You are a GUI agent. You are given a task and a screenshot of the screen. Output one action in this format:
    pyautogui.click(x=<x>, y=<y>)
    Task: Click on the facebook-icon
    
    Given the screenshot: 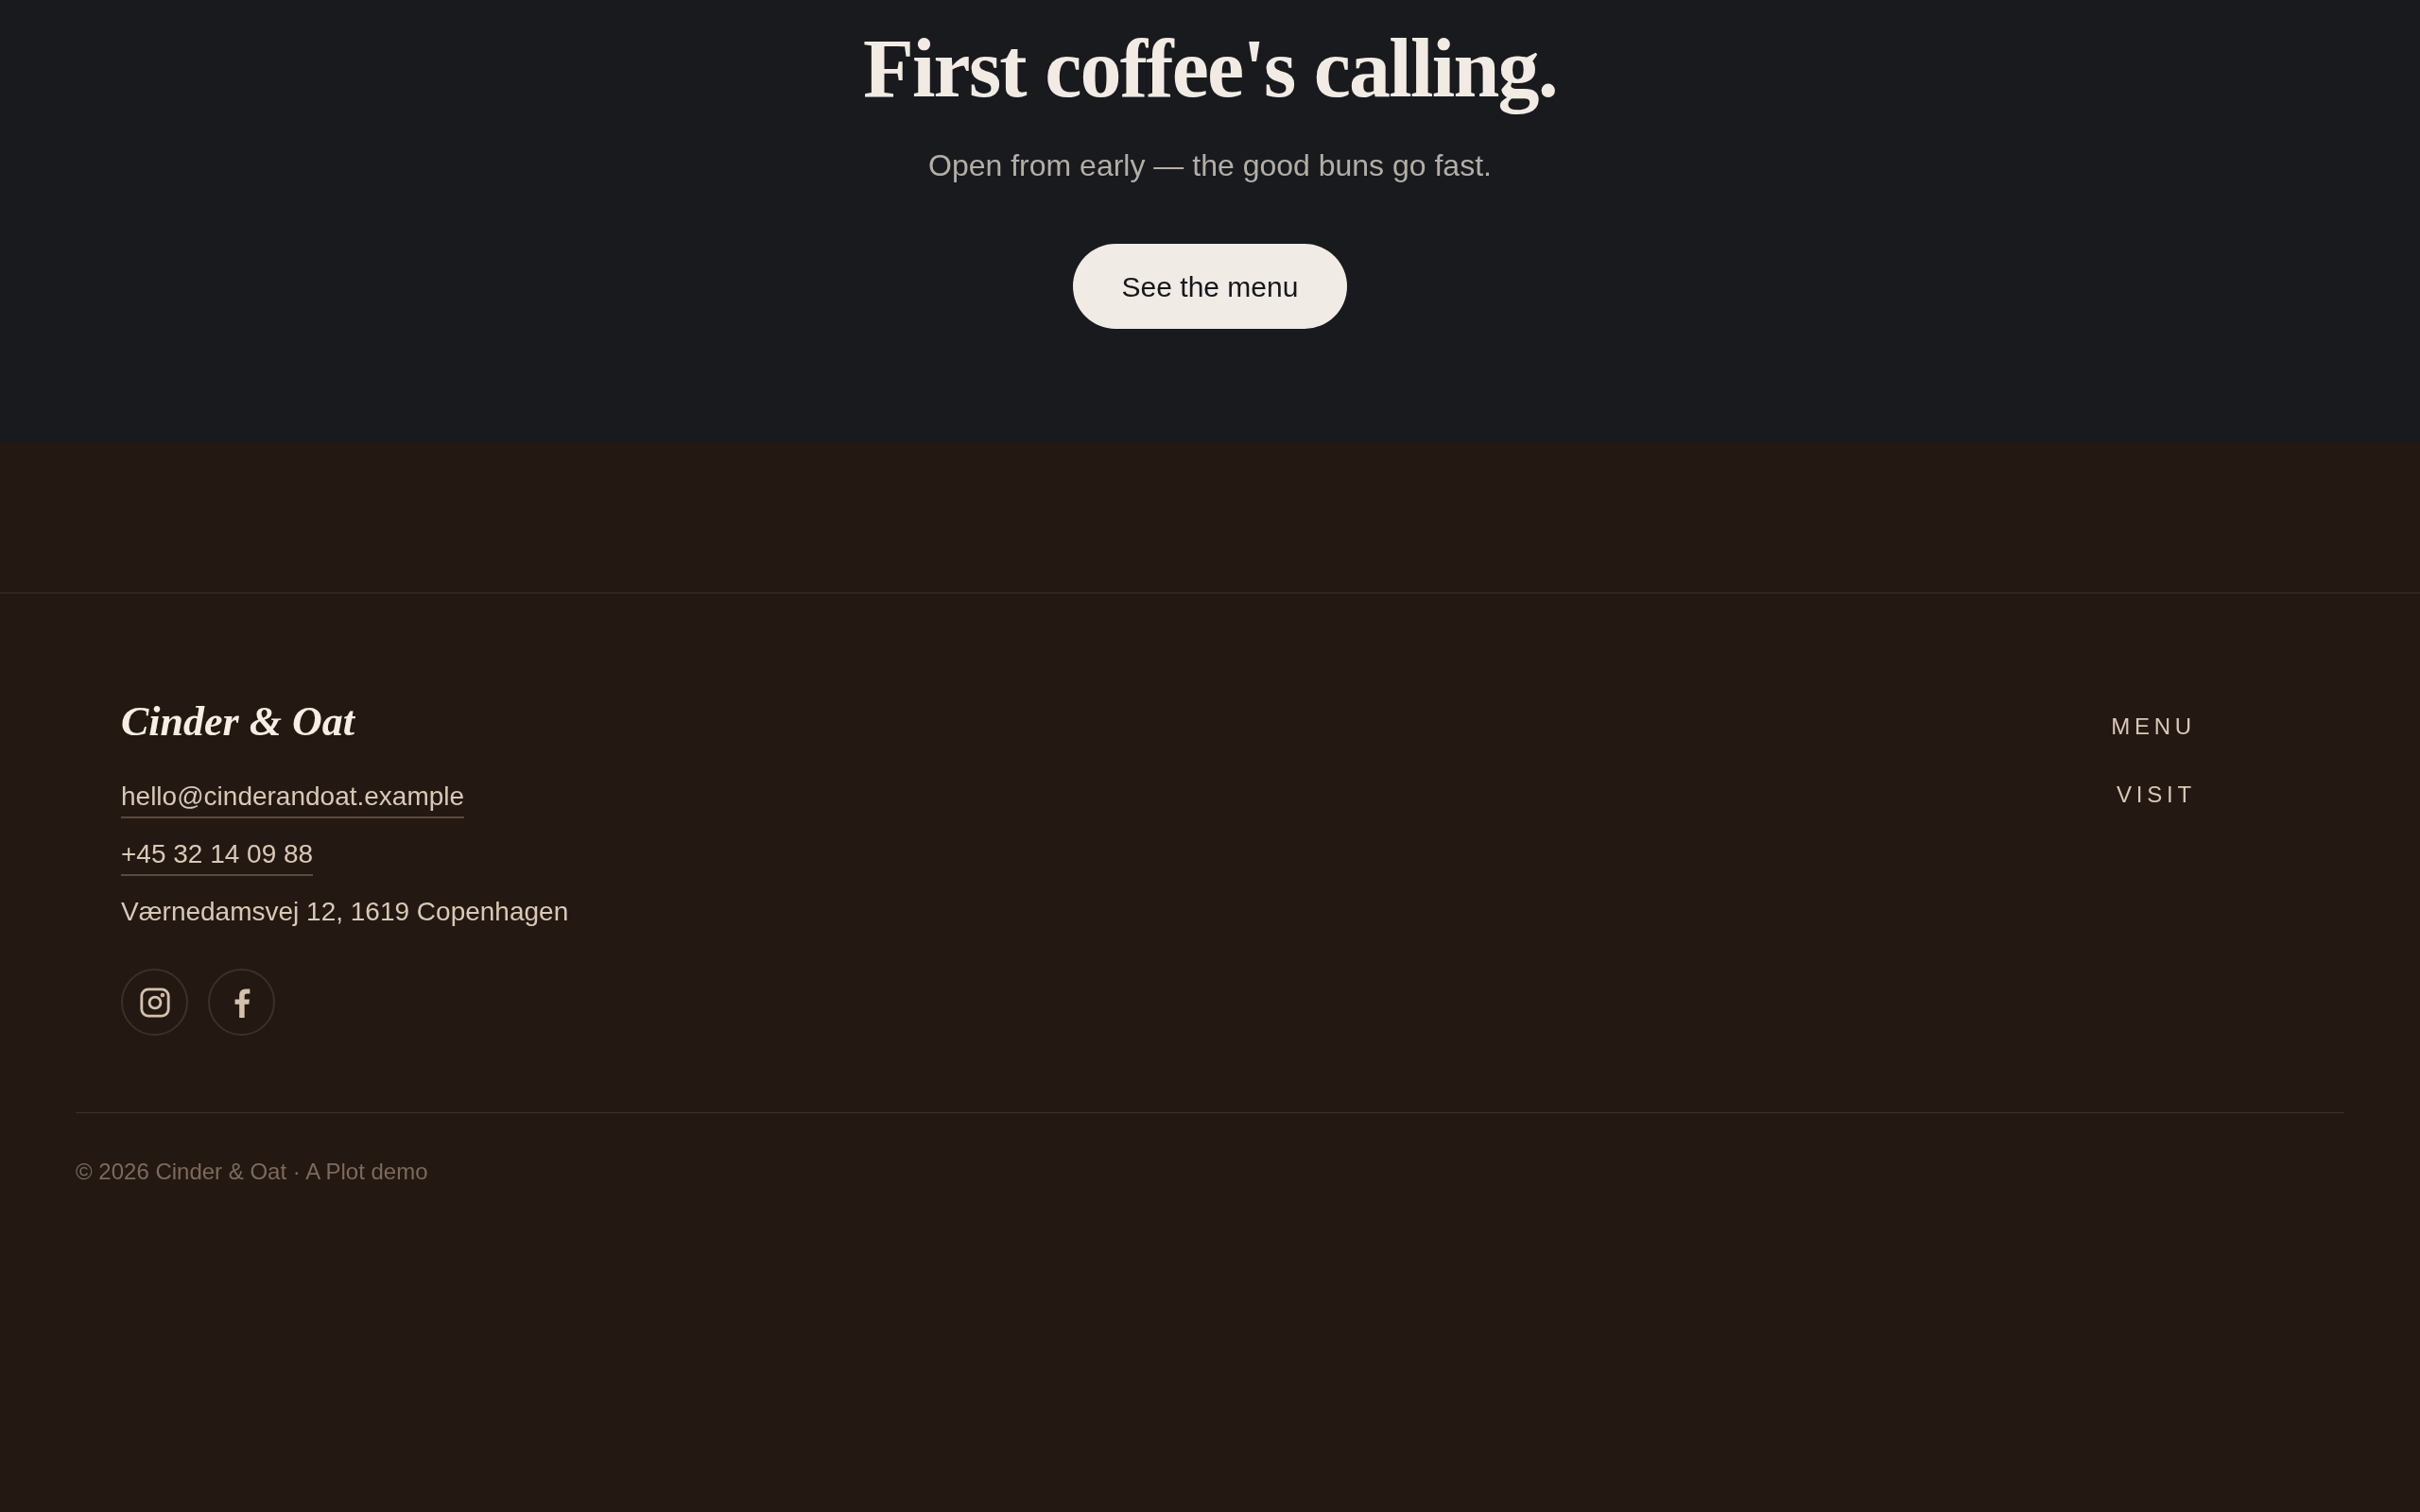 What is the action you would take?
    pyautogui.click(x=242, y=1002)
    